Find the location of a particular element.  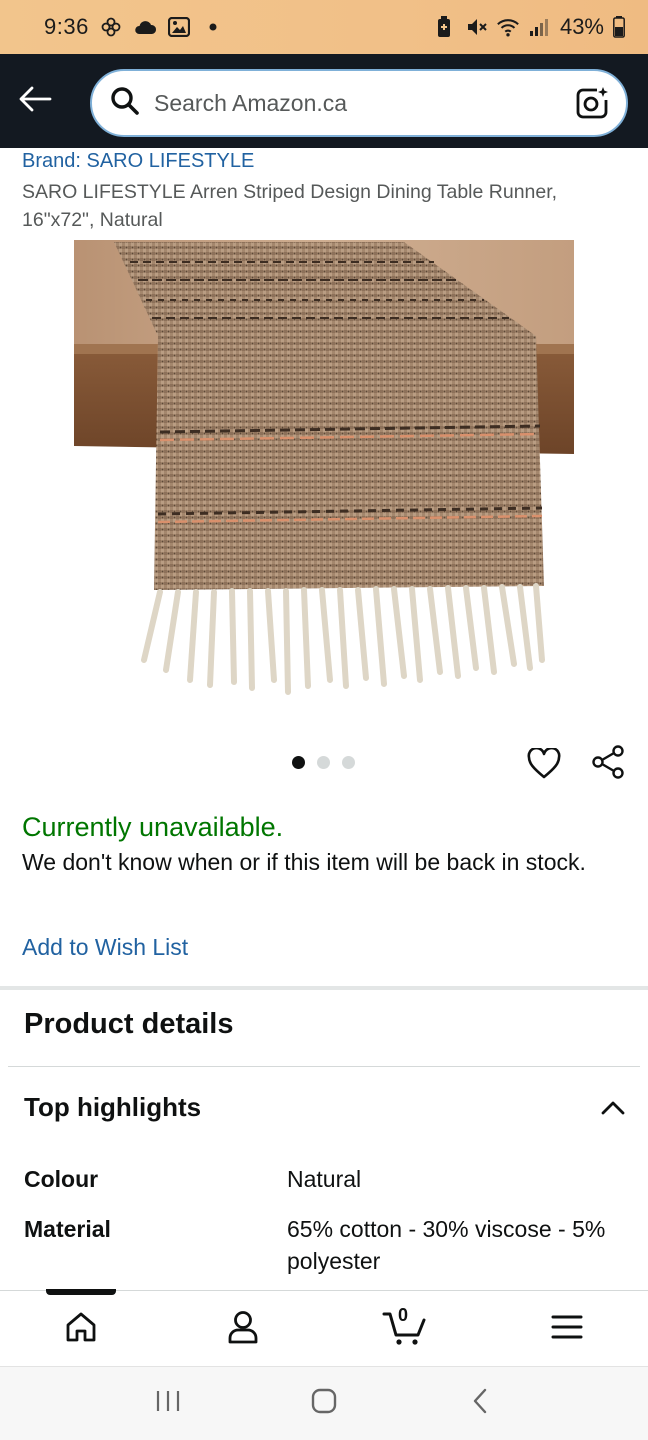

recents-icon is located at coordinates (168, 1403).